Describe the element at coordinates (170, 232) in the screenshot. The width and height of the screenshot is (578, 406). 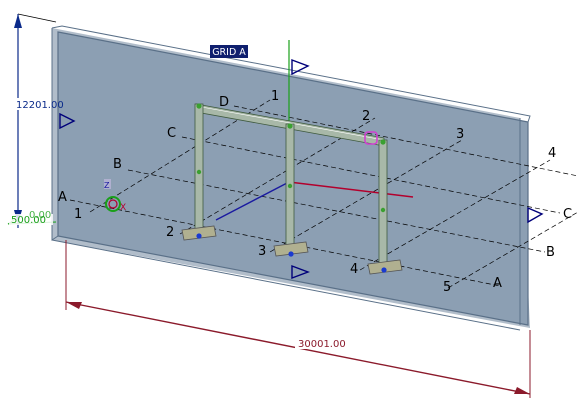
I see `grid-label-2-bottom: 2` at that location.